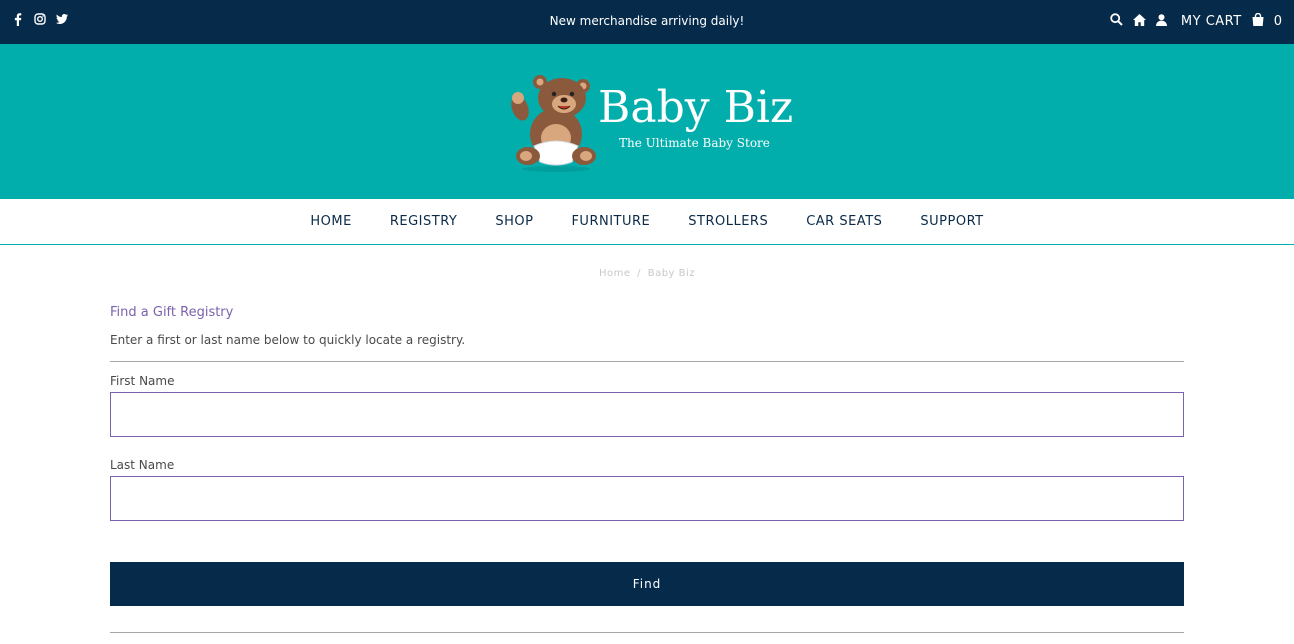  What do you see at coordinates (610, 221) in the screenshot?
I see `nav-item-furniture: FURNITURE` at bounding box center [610, 221].